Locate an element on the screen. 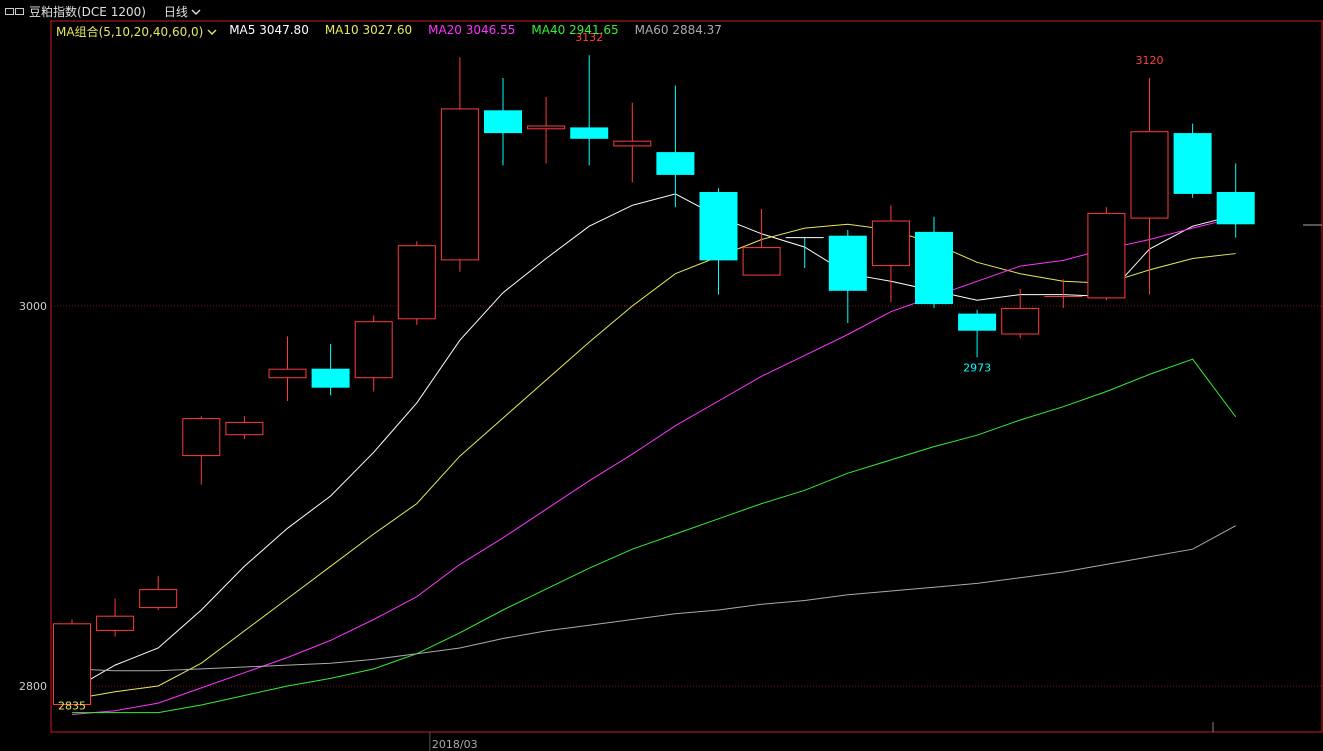 Image resolution: width=1323 pixels, height=751 pixels. ma5-legend: MA5 3047.80 is located at coordinates (269, 30).